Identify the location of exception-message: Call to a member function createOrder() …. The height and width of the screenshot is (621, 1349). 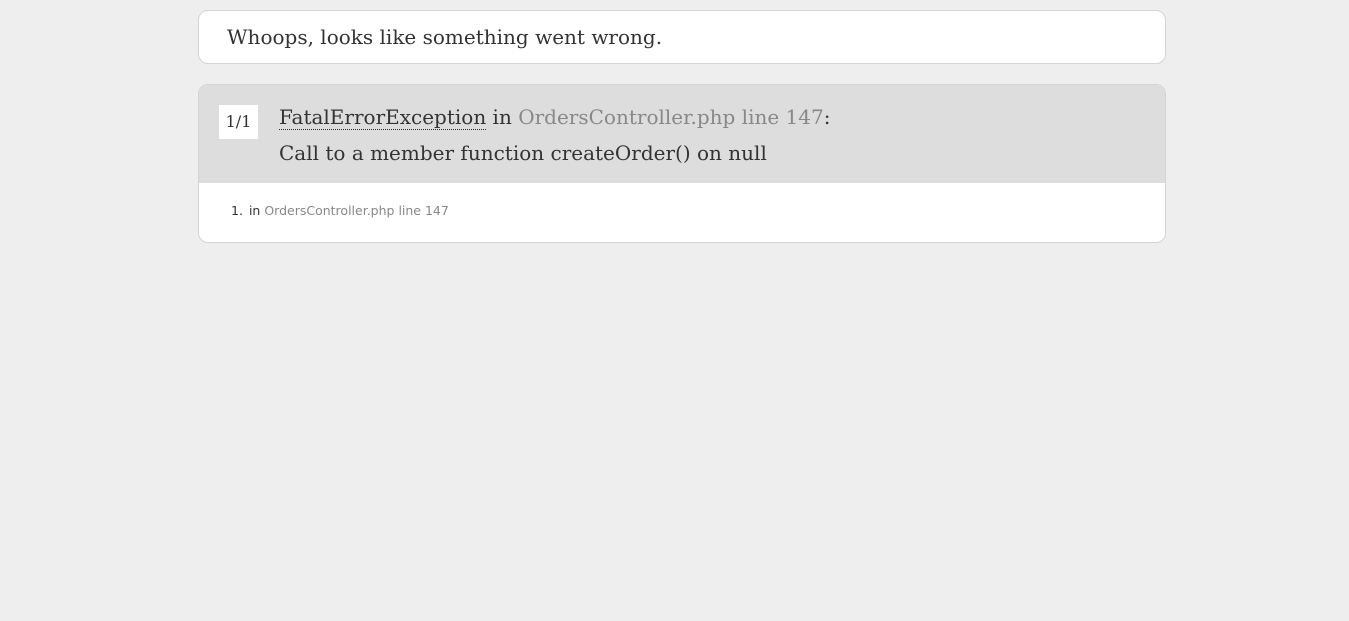
(523, 153).